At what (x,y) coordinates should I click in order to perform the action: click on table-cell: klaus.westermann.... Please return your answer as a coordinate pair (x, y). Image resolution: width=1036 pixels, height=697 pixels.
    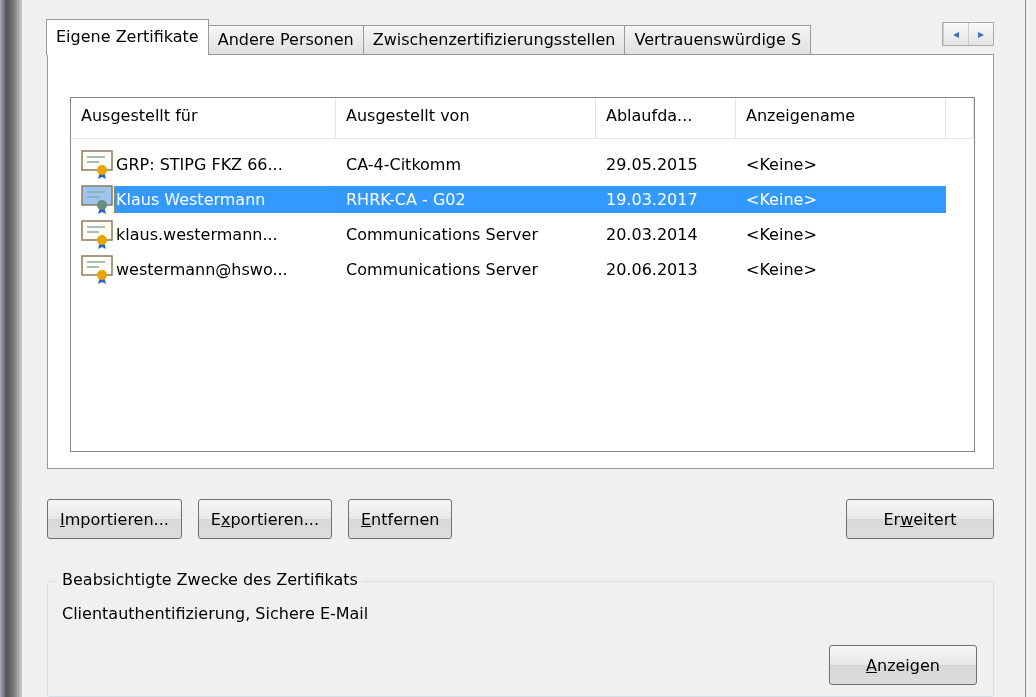
    Looking at the image, I should click on (196, 234).